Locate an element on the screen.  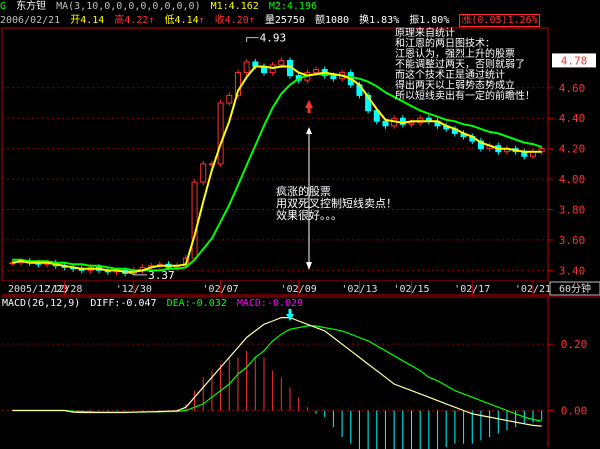
low-label: 3.37 is located at coordinates (161, 275).